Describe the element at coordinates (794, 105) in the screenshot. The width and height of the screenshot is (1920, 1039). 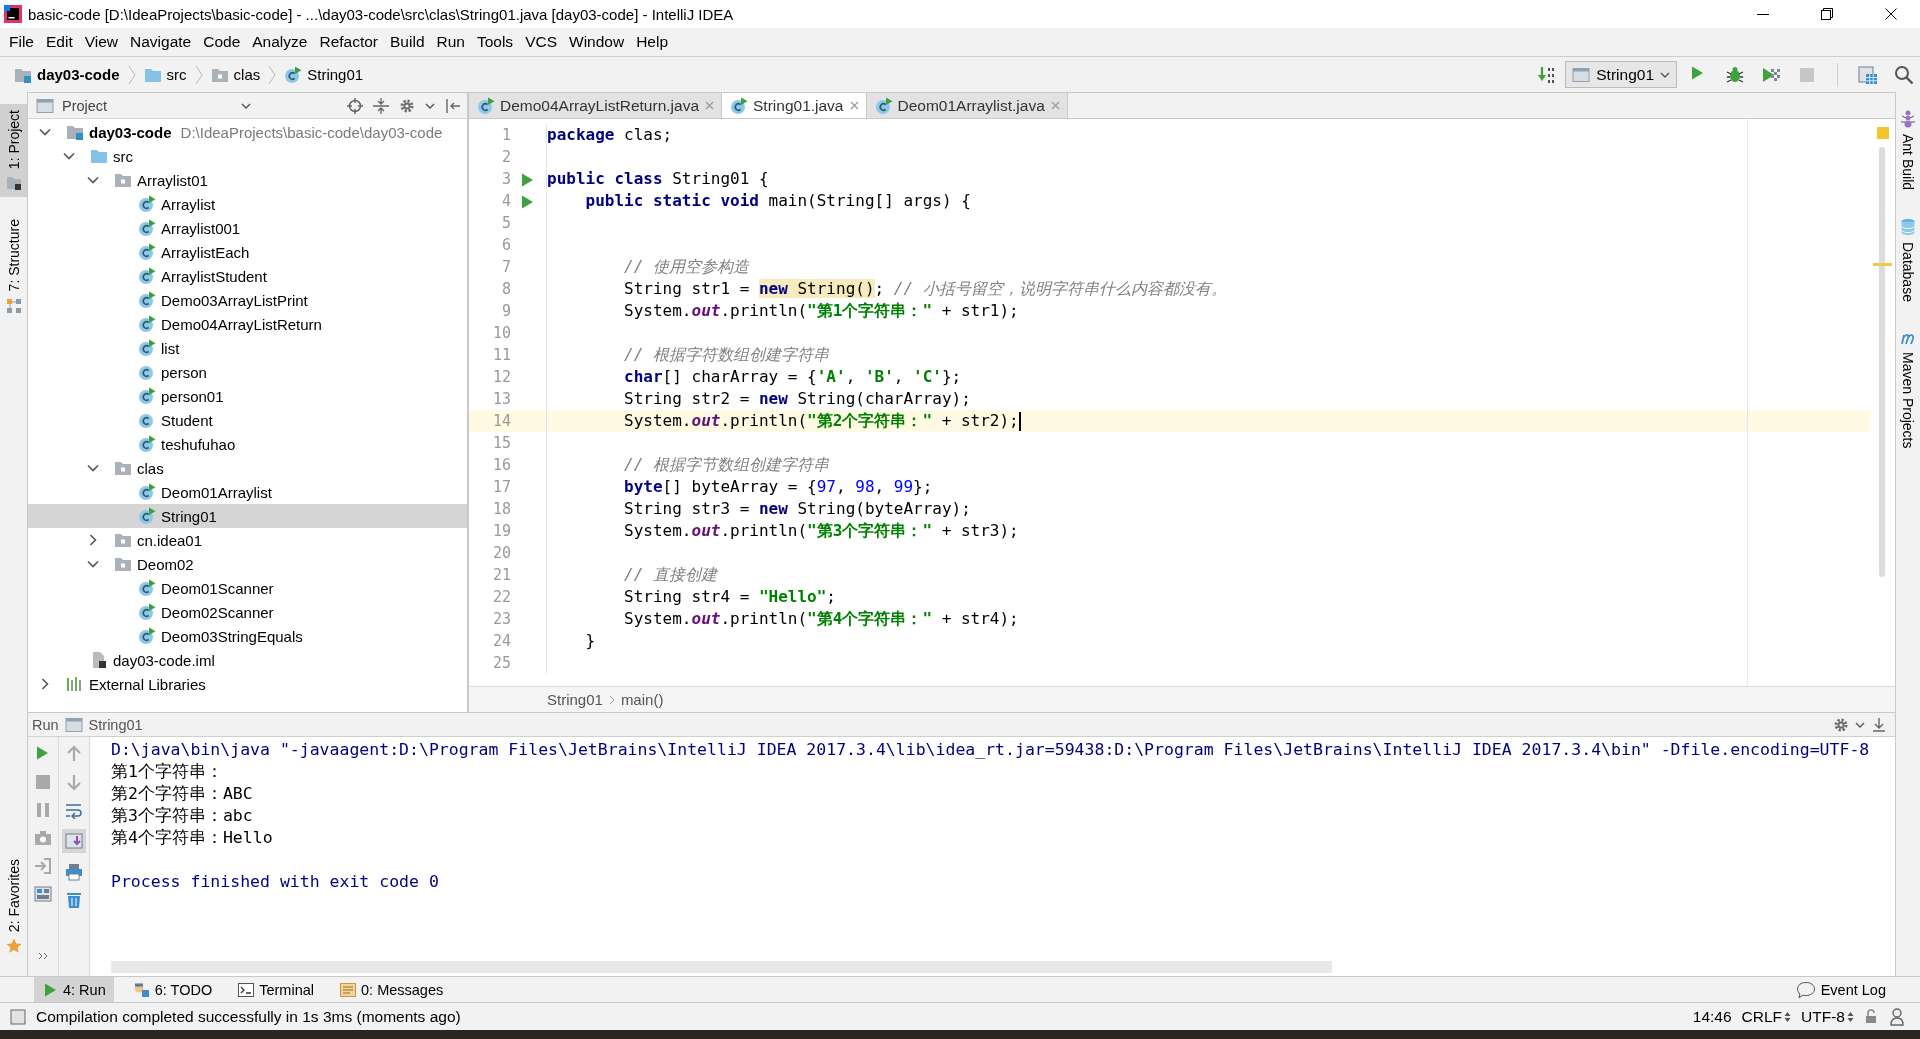
I see `editor-tab: String01.java` at that location.